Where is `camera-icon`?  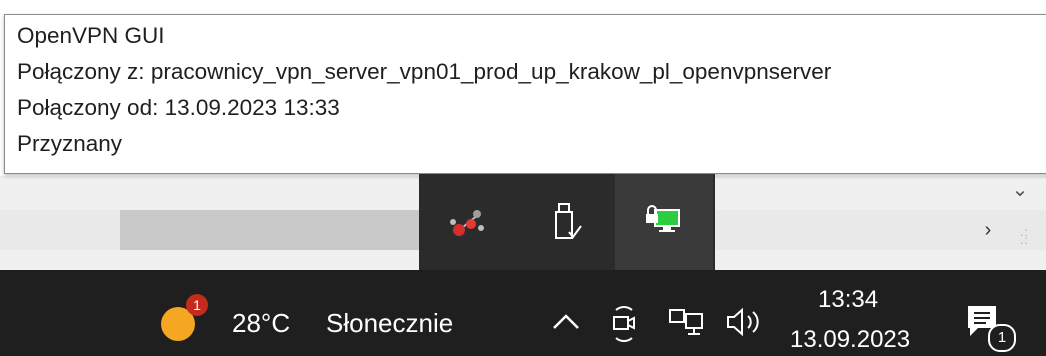 camera-icon is located at coordinates (624, 324).